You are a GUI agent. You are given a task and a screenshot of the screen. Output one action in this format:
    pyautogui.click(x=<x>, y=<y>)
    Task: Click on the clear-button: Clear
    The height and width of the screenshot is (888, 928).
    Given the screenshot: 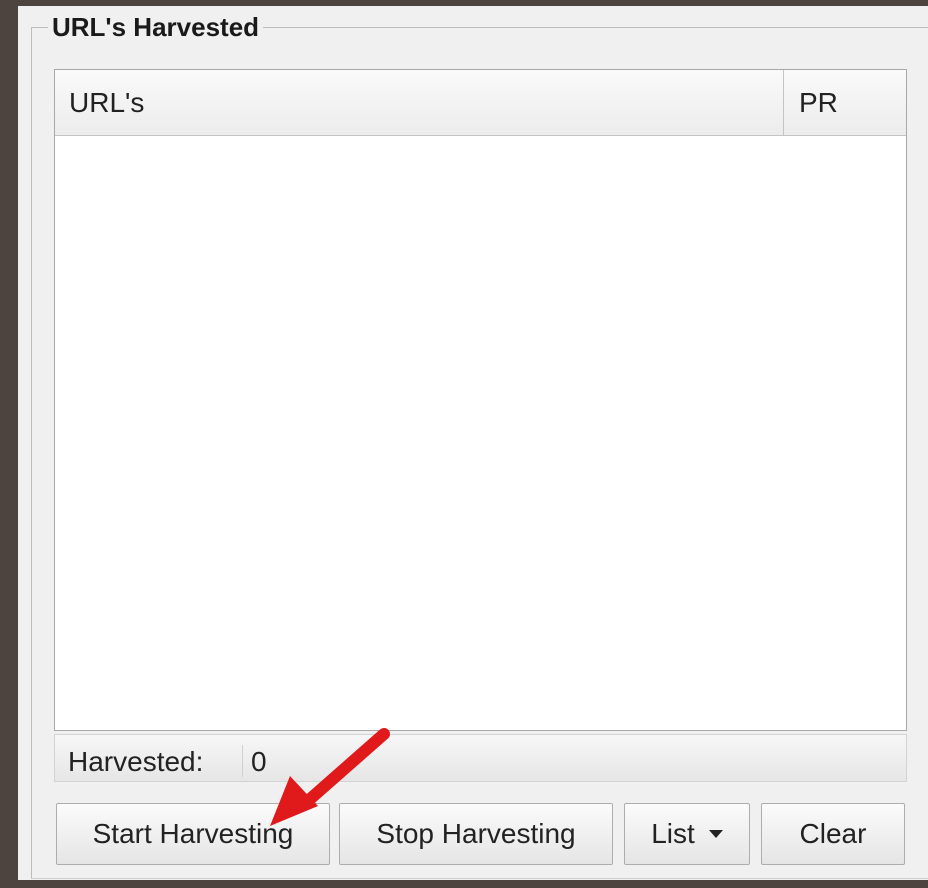 What is the action you would take?
    pyautogui.click(x=833, y=834)
    